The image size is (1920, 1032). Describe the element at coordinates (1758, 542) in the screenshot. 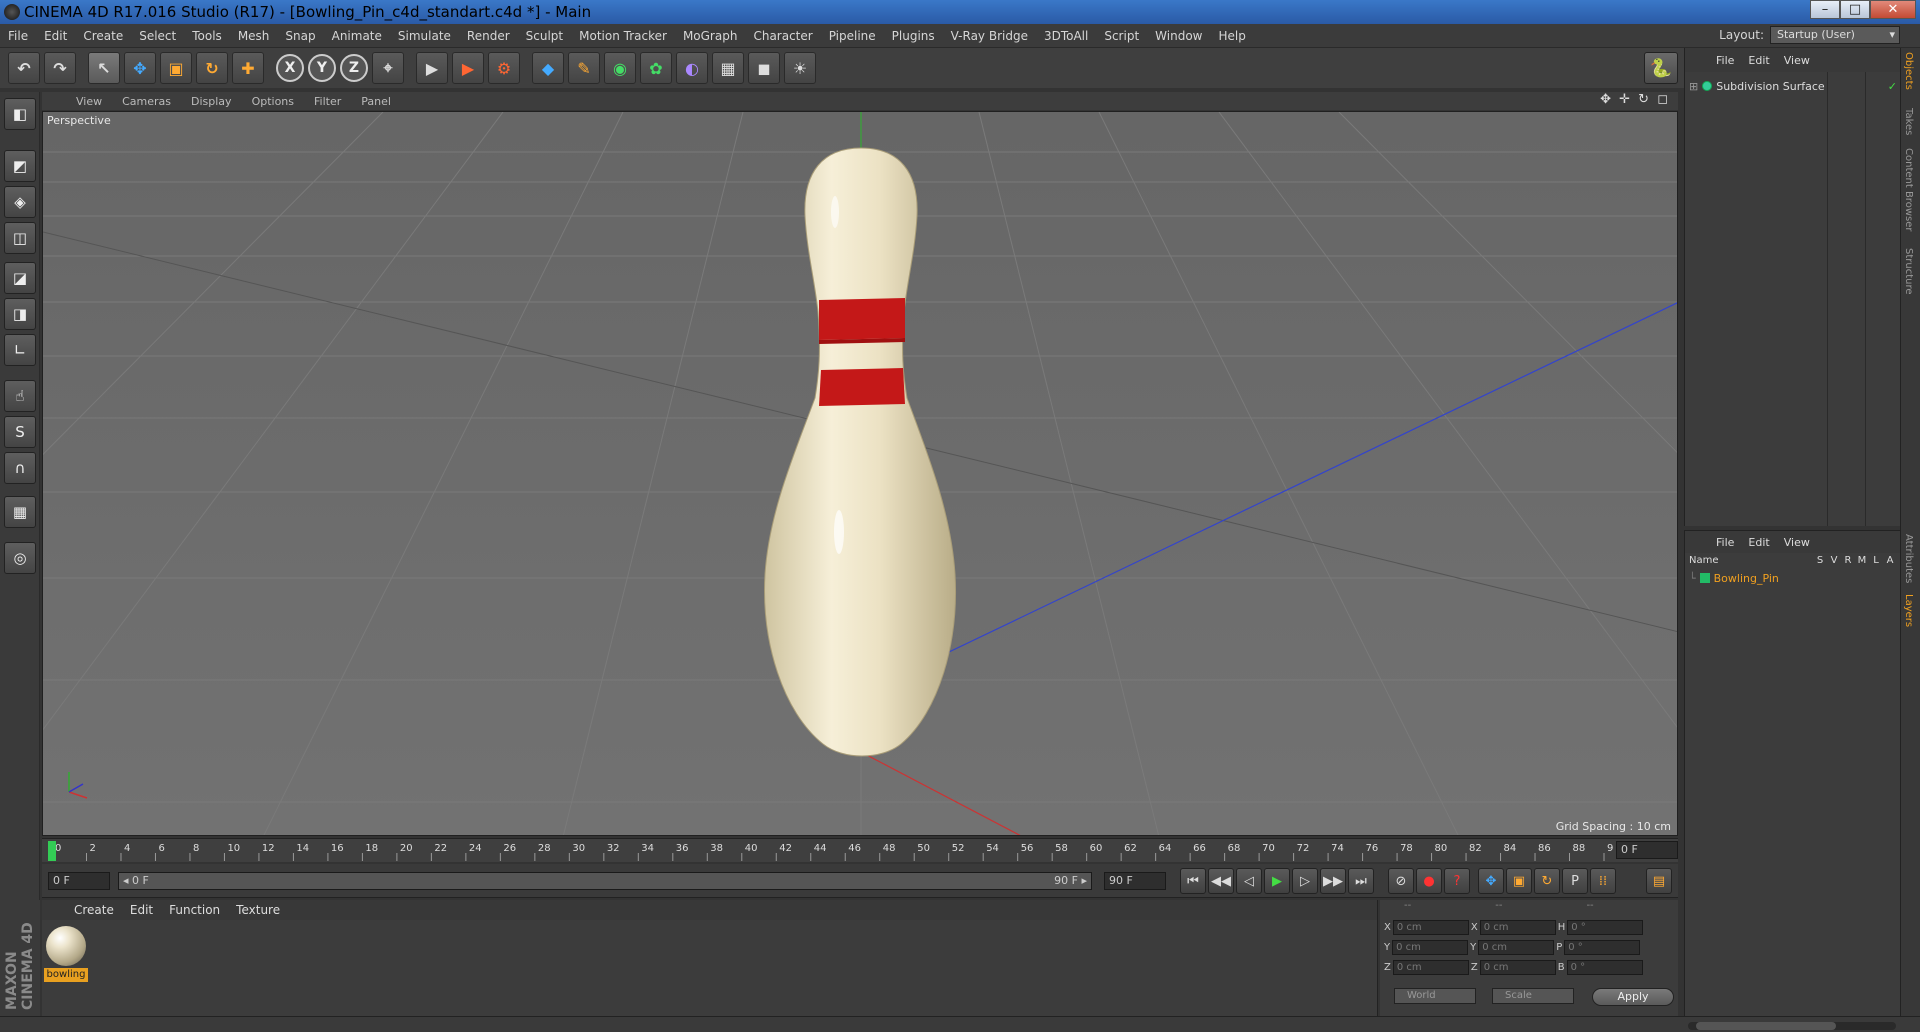

I see `layer-menu-edit: Edit` at that location.